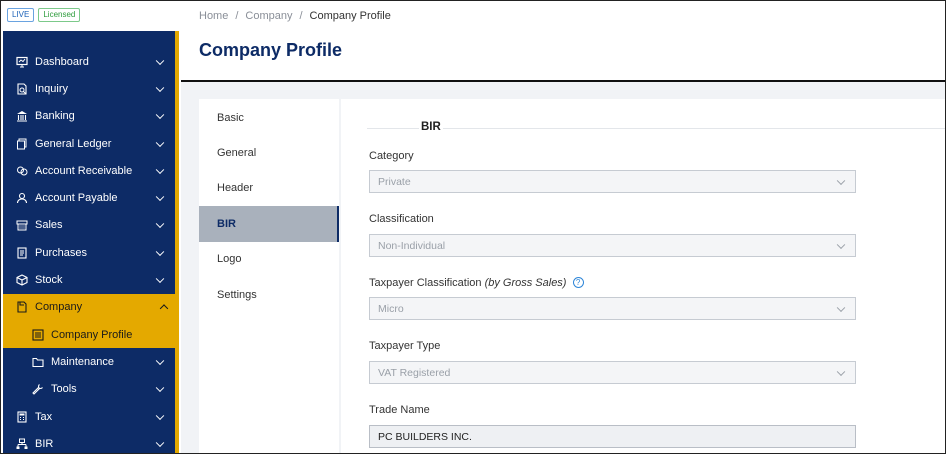 This screenshot has height=454, width=946. I want to click on bank-icon, so click(22, 116).